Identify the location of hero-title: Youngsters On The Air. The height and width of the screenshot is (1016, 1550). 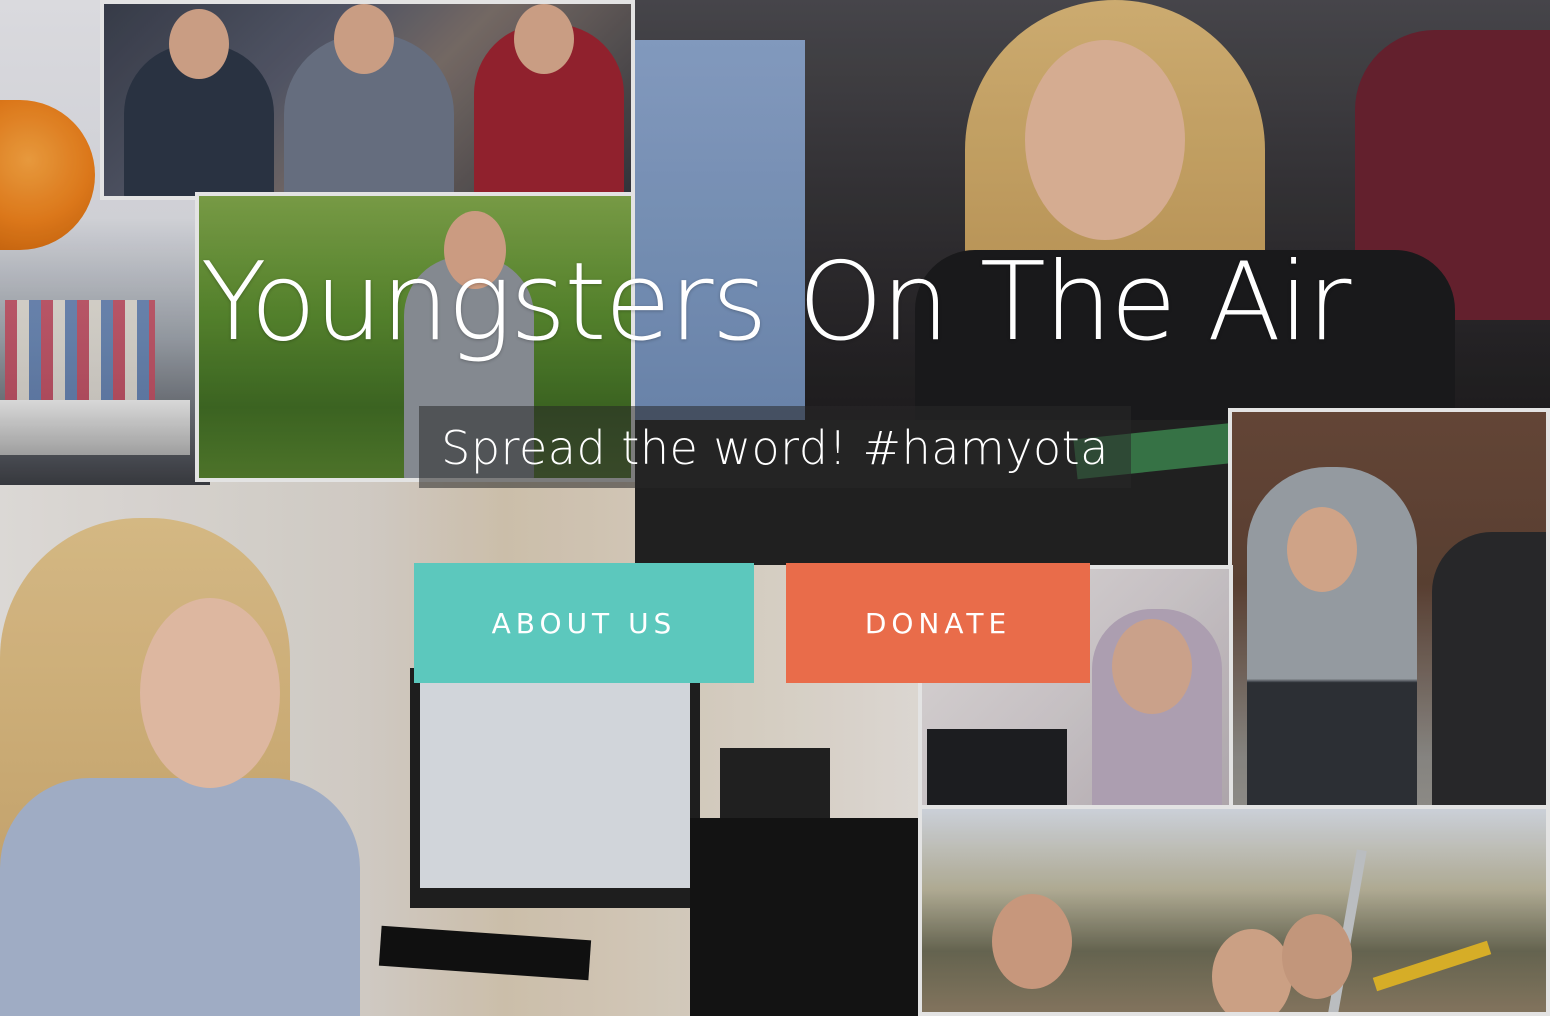
(776, 302).